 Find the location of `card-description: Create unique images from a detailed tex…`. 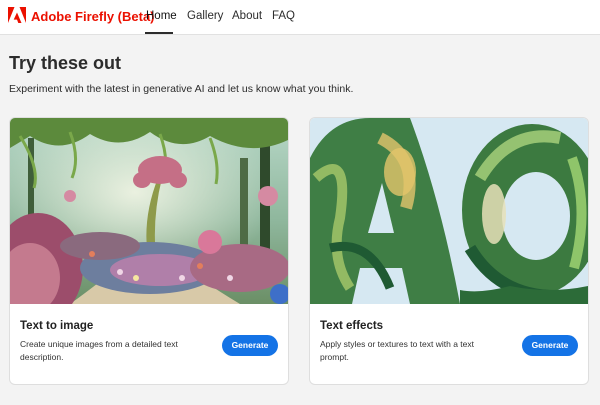

card-description: Create unique images from a detailed tex… is located at coordinates (99, 350).